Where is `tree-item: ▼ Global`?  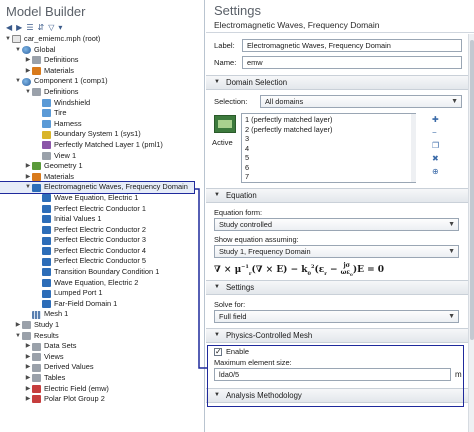
tree-item: ▼ Global is located at coordinates (102, 50).